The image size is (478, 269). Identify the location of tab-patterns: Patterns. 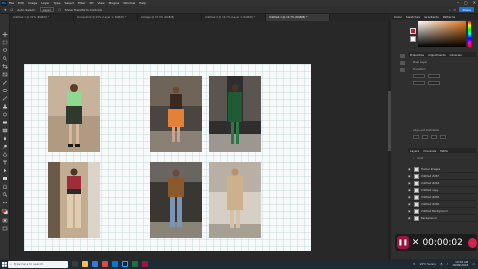
(449, 17).